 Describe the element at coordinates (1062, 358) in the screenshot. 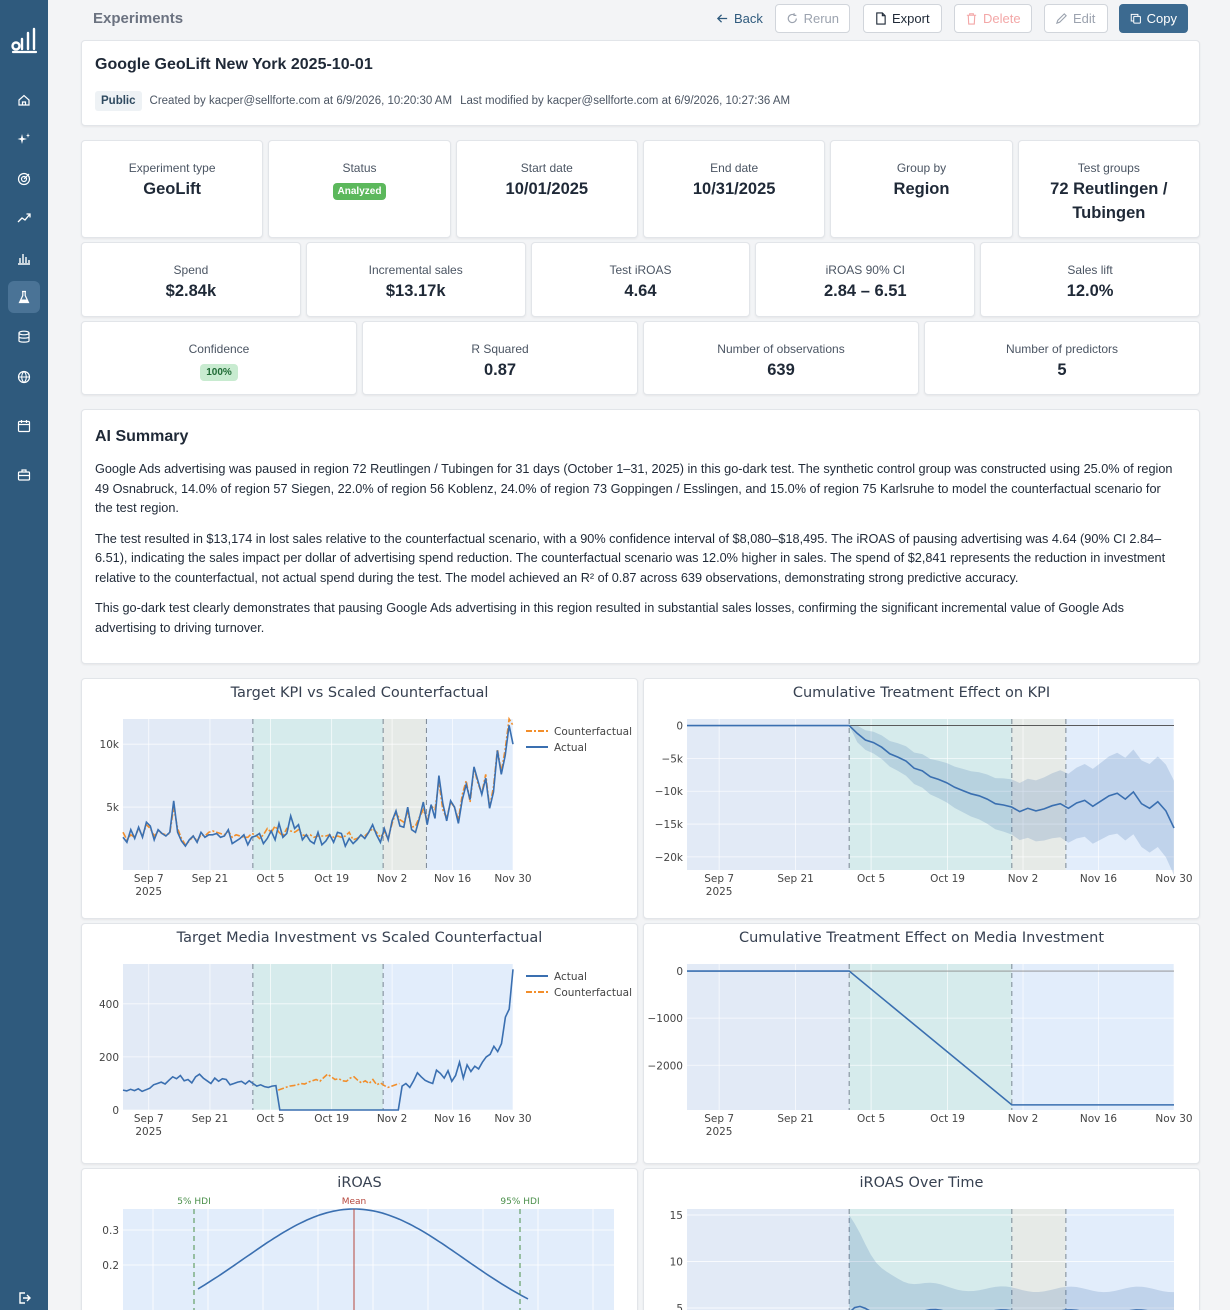

I see `stat-card-number-of-predictors: Number of predictors 5` at that location.